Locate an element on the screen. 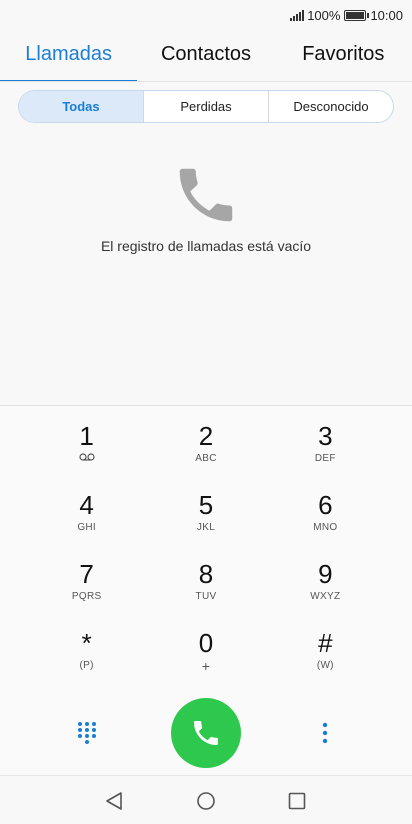 The height and width of the screenshot is (824, 412). tab-divider is located at coordinates (206, 81).